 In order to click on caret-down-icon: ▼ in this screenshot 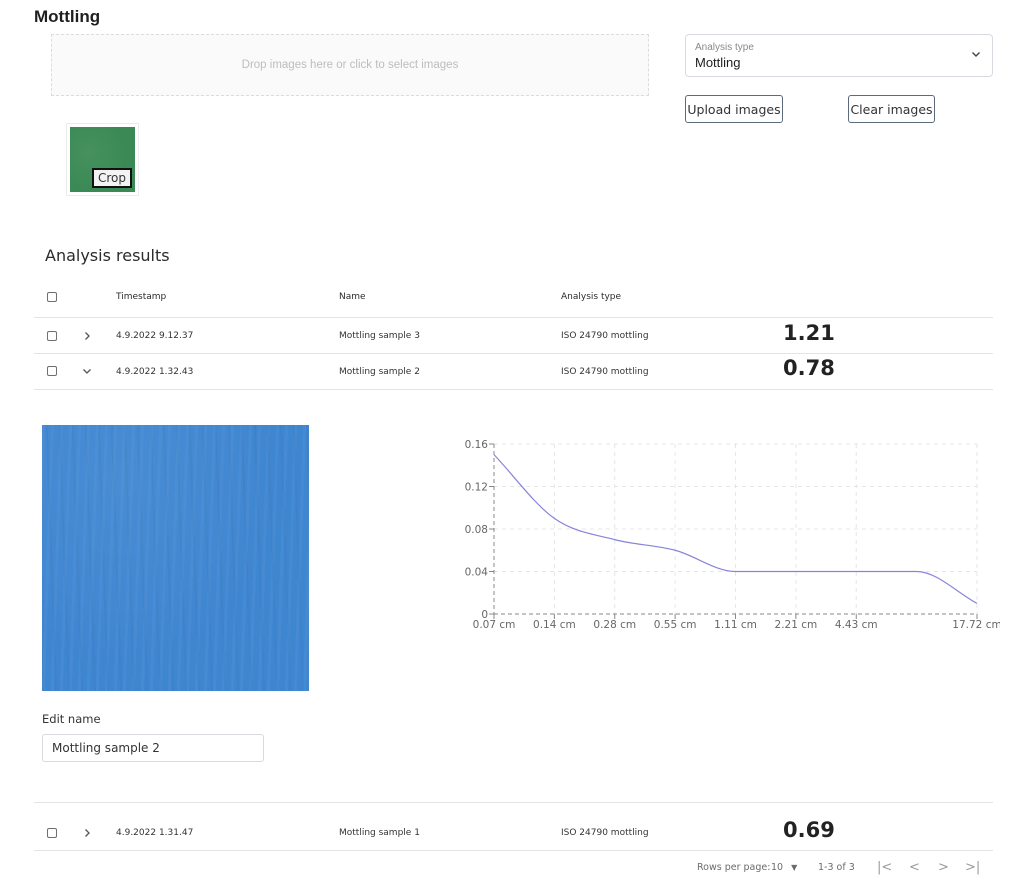, I will do `click(794, 867)`.